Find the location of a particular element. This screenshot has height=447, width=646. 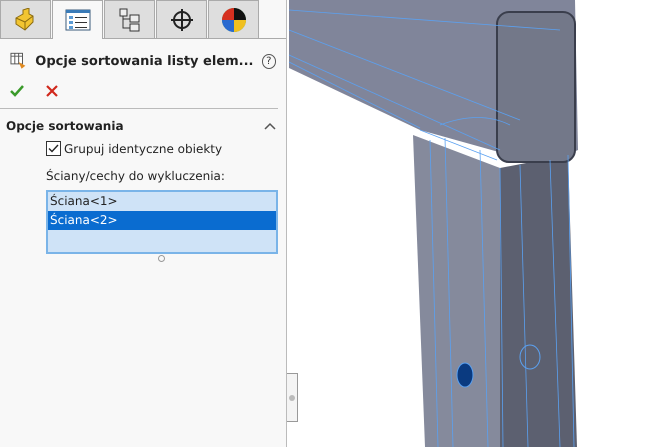

help-button: ? is located at coordinates (269, 61).